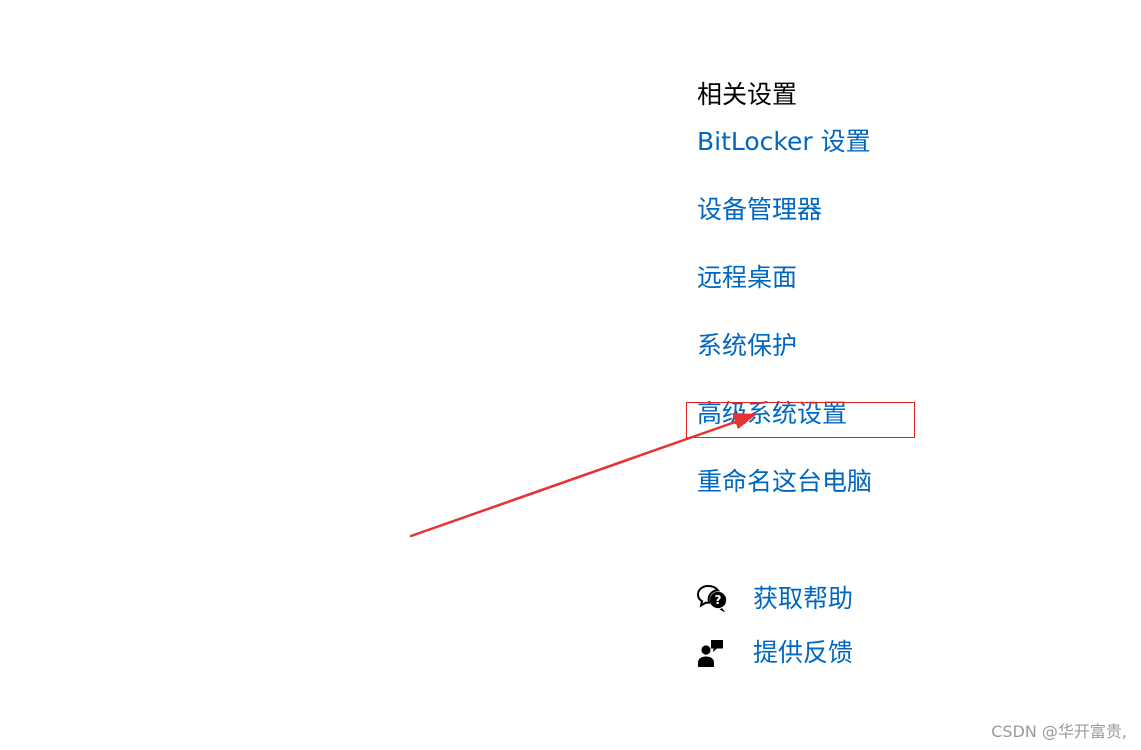  I want to click on advanced-system-settings-link: 高级系统设置, so click(772, 414).